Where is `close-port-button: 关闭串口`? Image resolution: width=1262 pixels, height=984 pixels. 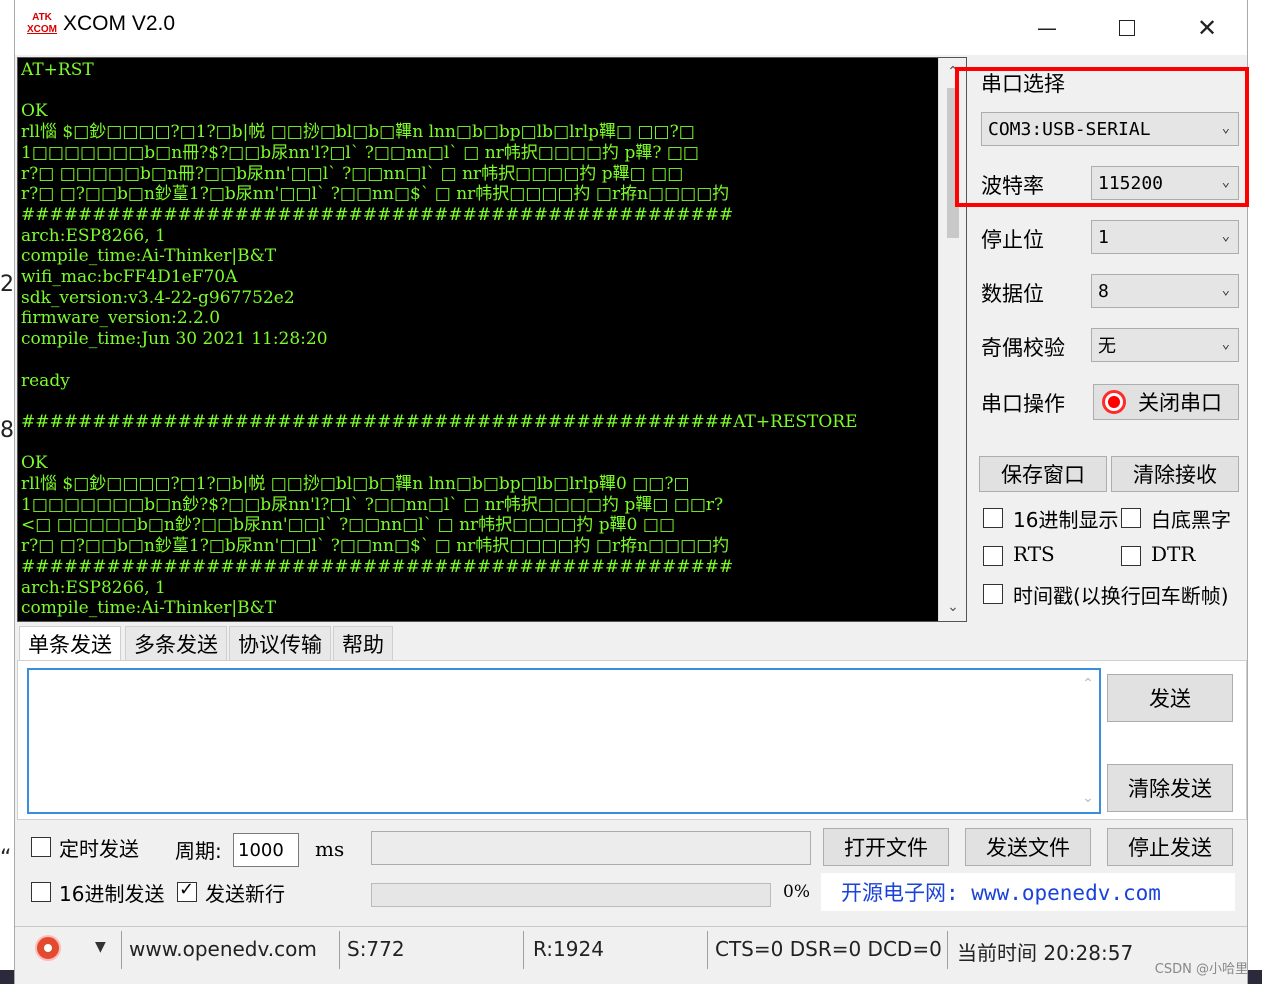
close-port-button: 关闭串口 is located at coordinates (1166, 402).